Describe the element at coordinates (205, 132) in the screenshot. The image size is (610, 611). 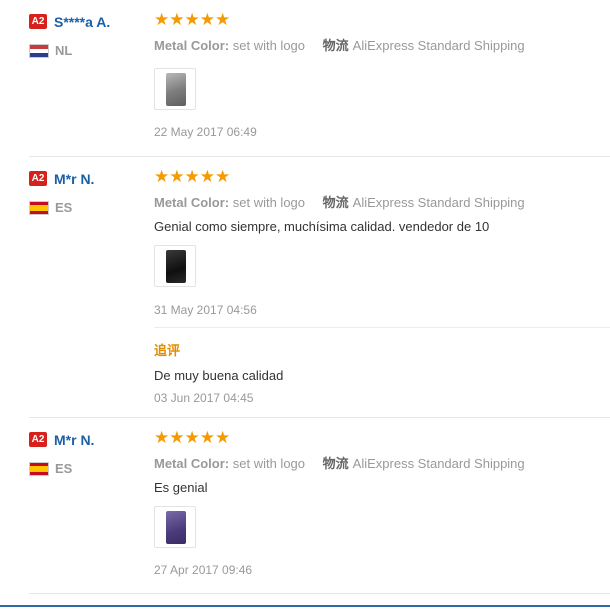
I see `review-date: 22 May 2017 06:49` at that location.